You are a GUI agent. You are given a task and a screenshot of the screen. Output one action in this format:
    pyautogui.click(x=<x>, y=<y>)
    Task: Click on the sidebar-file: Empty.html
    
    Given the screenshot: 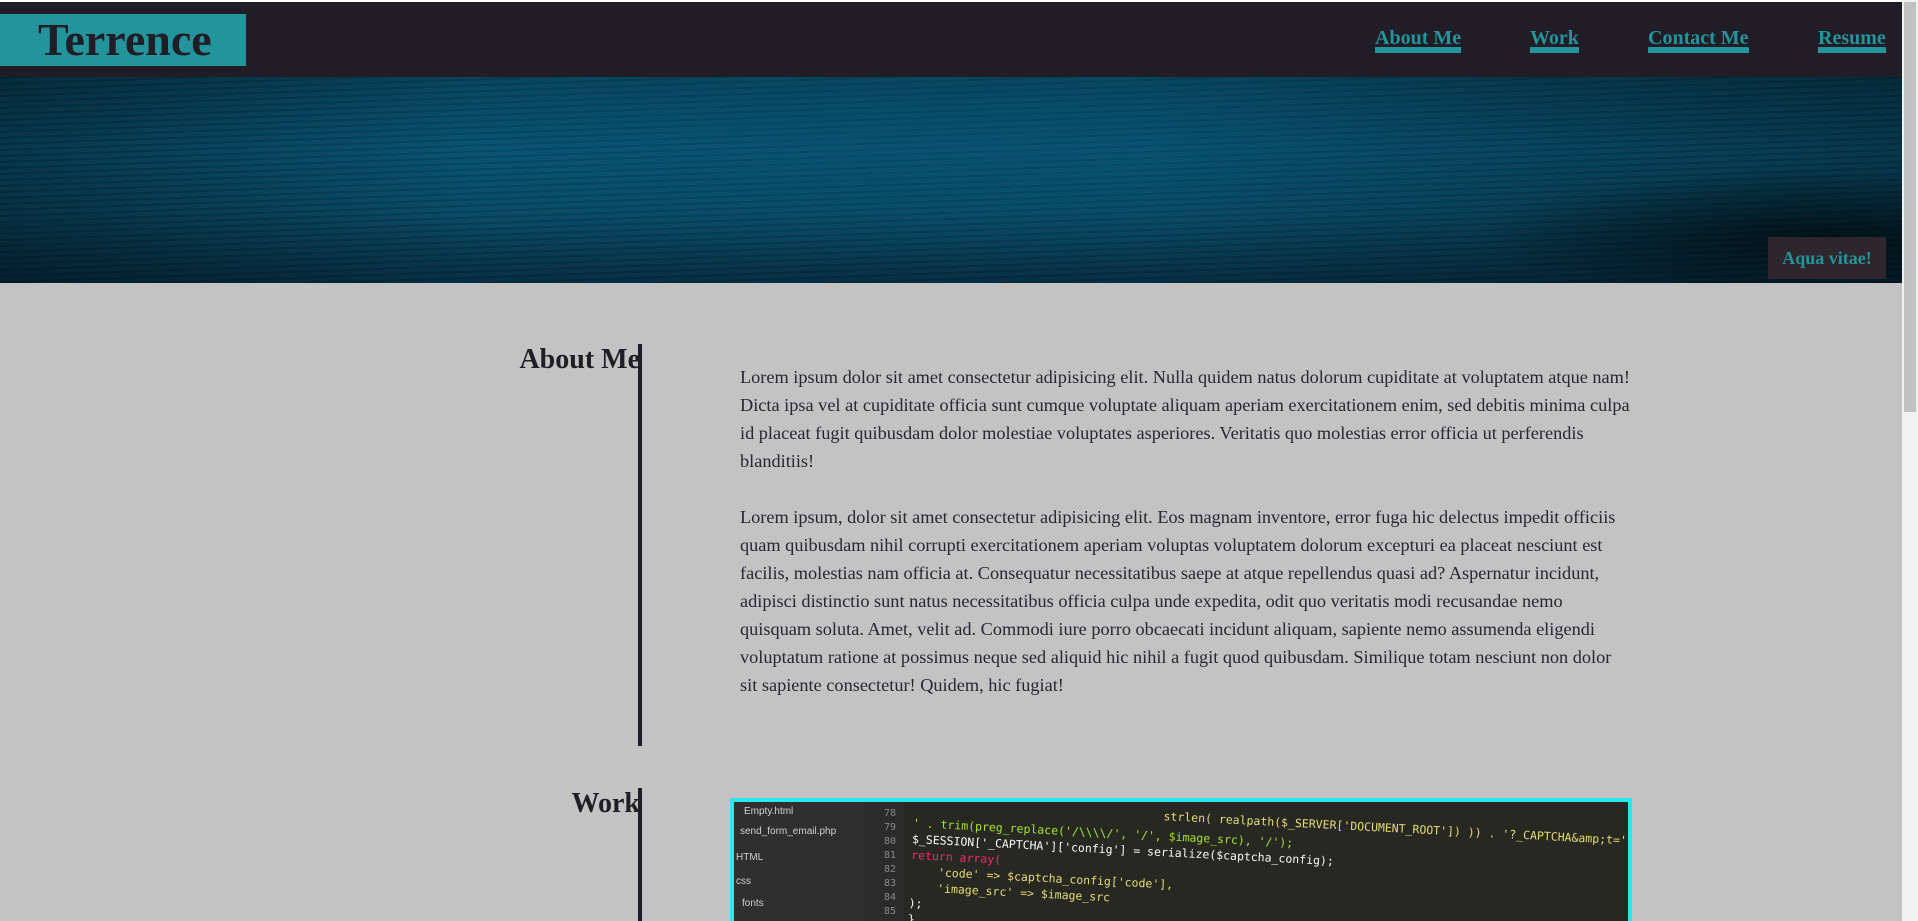 What is the action you would take?
    pyautogui.click(x=769, y=811)
    